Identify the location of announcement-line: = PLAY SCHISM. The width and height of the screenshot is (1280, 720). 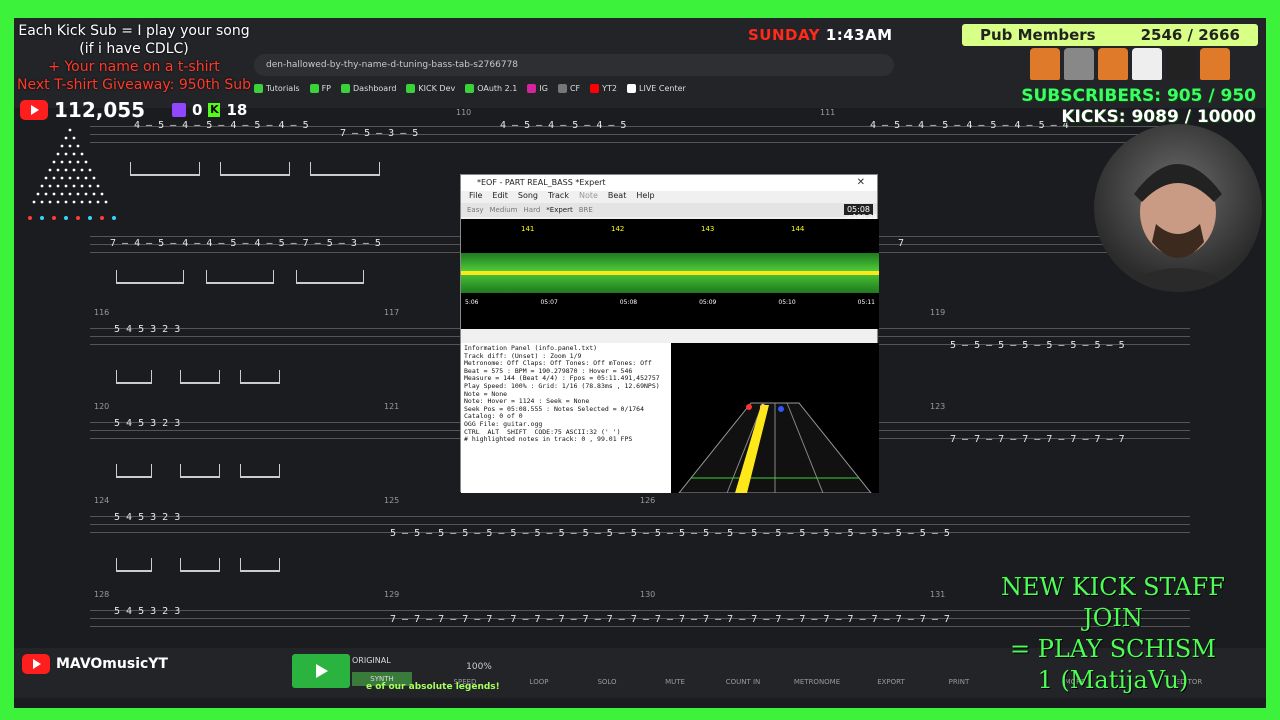
(1113, 649).